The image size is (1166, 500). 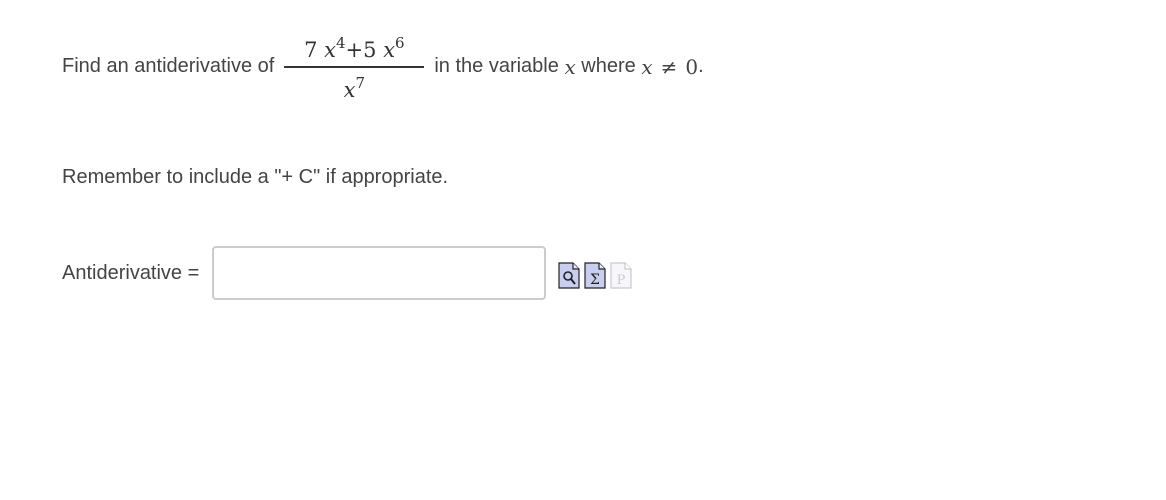 What do you see at coordinates (496, 66) in the screenshot?
I see `problem-suffix-1: in the variable` at bounding box center [496, 66].